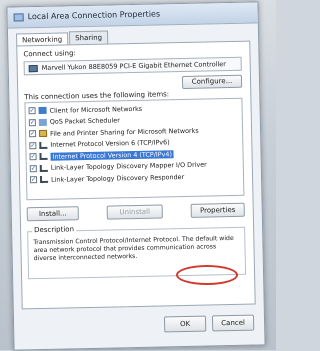 The image size is (320, 351). What do you see at coordinates (117, 178) in the screenshot?
I see `item-label: Link-Layer Topology Discovery Responder` at bounding box center [117, 178].